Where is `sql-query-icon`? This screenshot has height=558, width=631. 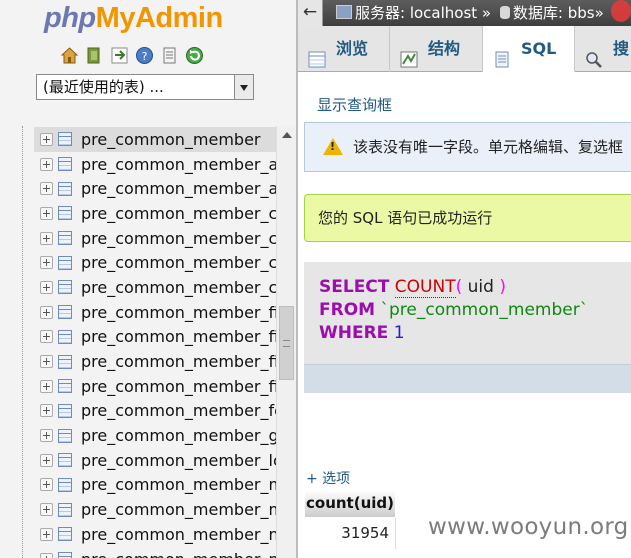 sql-query-icon is located at coordinates (119, 55).